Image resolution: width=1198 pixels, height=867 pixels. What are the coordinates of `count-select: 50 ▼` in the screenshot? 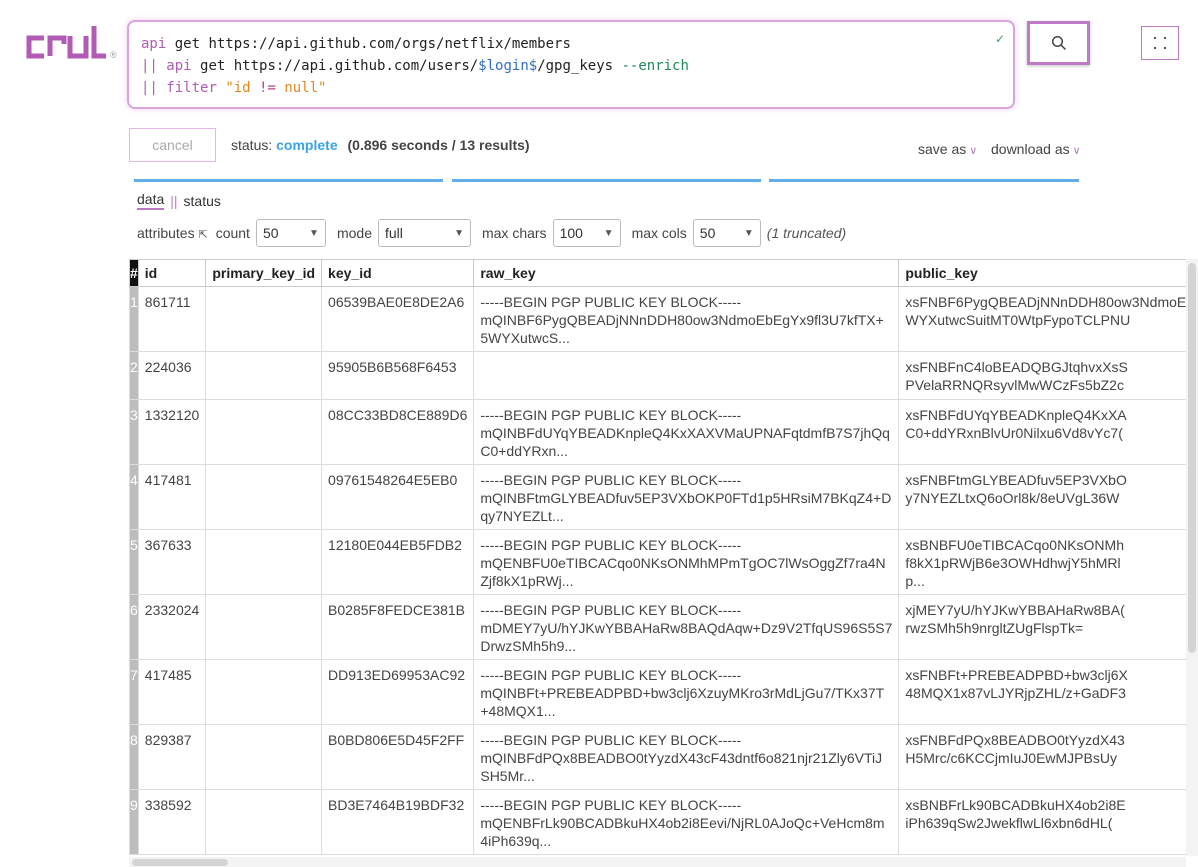 It's located at (290, 233).